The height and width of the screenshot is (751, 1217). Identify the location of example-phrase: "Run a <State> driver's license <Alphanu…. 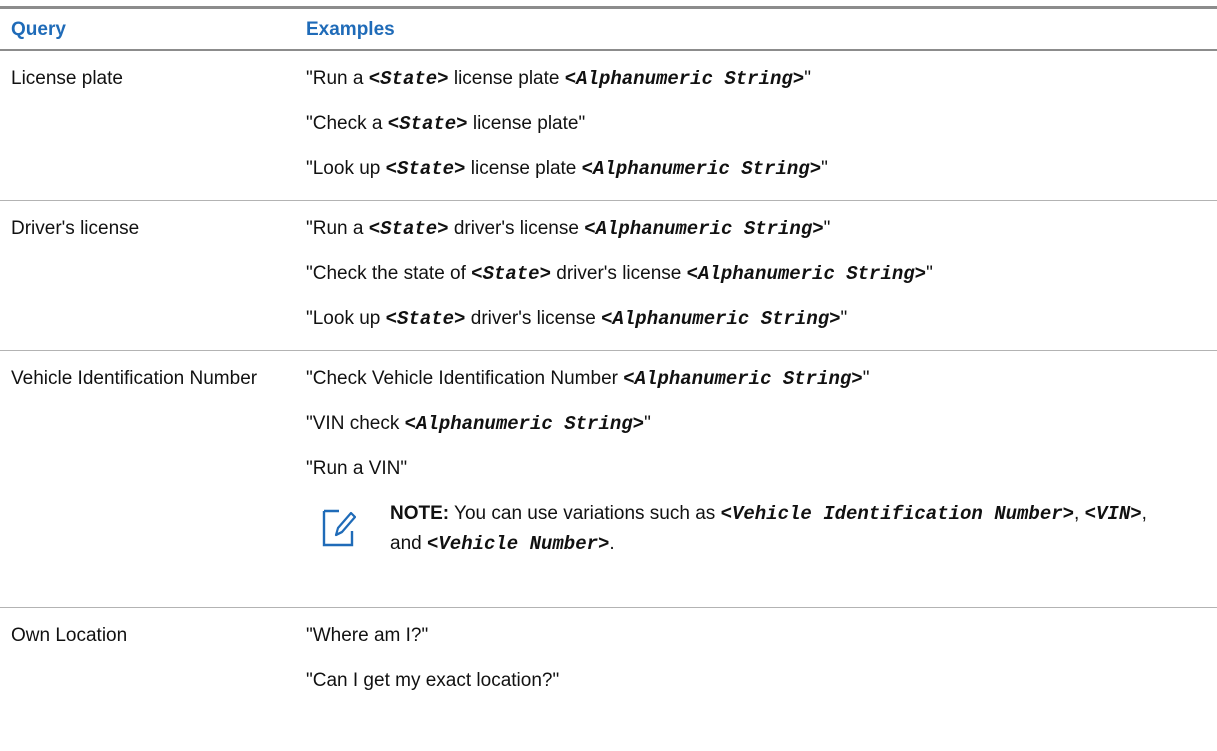
(568, 229).